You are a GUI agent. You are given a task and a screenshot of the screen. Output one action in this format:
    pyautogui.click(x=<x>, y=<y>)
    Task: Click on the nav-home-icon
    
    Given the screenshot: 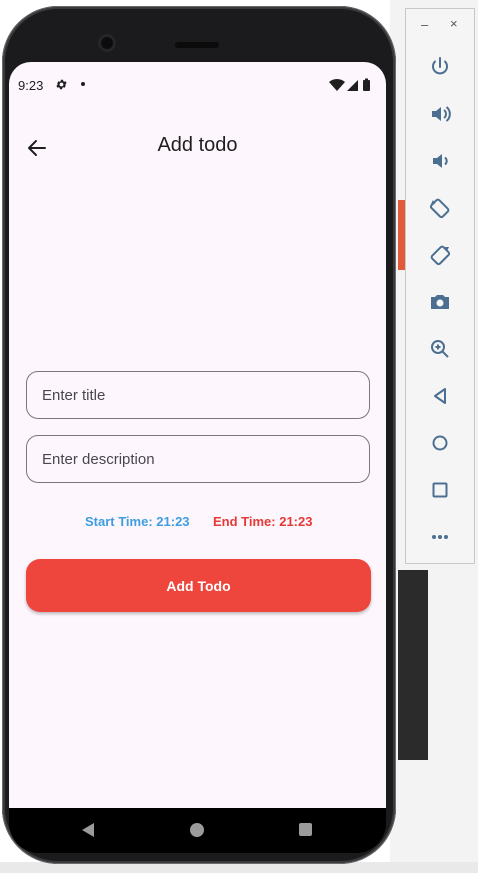 What is the action you would take?
    pyautogui.click(x=197, y=830)
    